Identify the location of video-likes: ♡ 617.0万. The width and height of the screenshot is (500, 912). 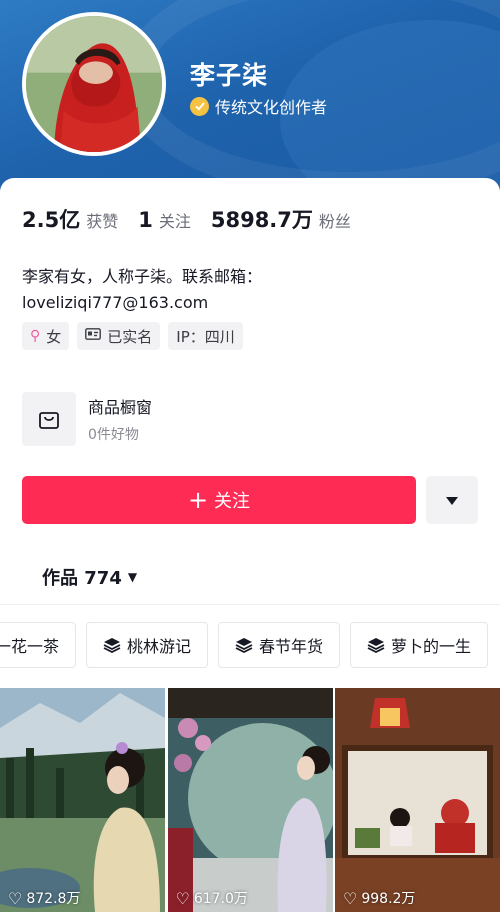
(212, 898).